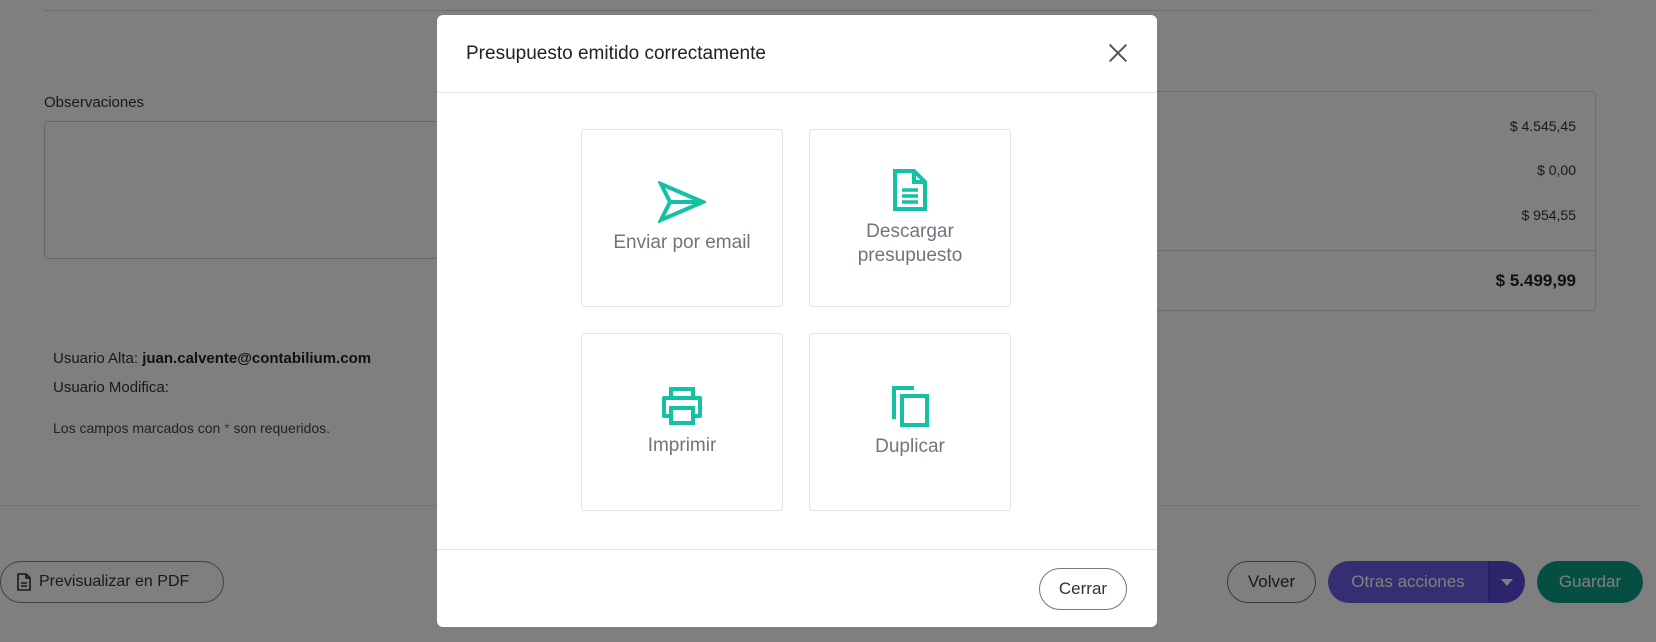  I want to click on send-email-action: Enviar por email, so click(682, 218).